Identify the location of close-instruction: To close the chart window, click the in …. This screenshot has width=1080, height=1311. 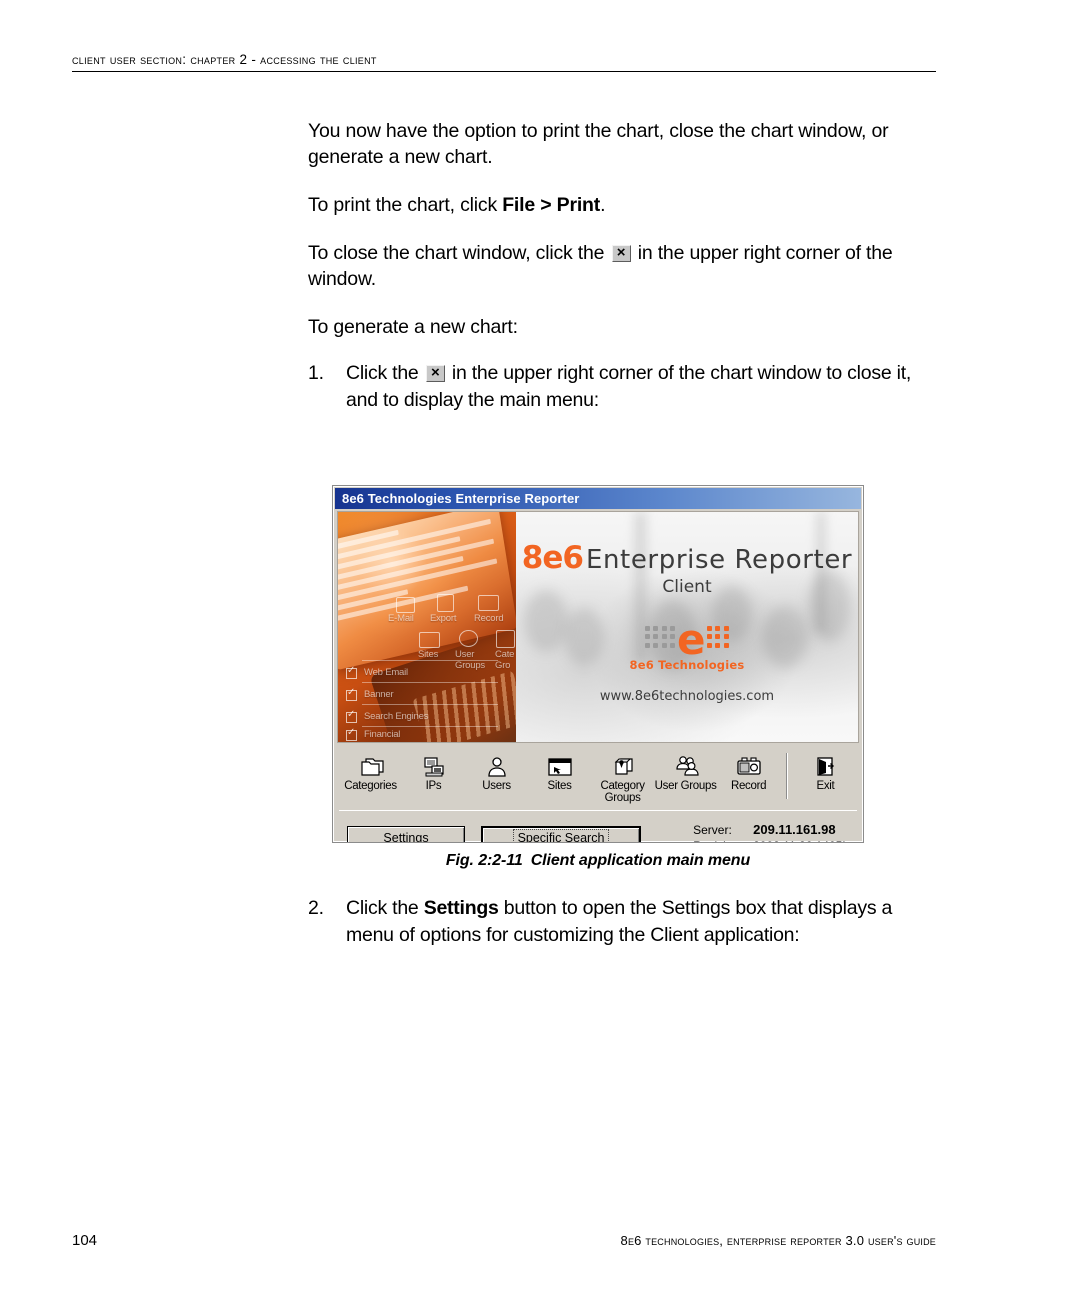
(618, 266).